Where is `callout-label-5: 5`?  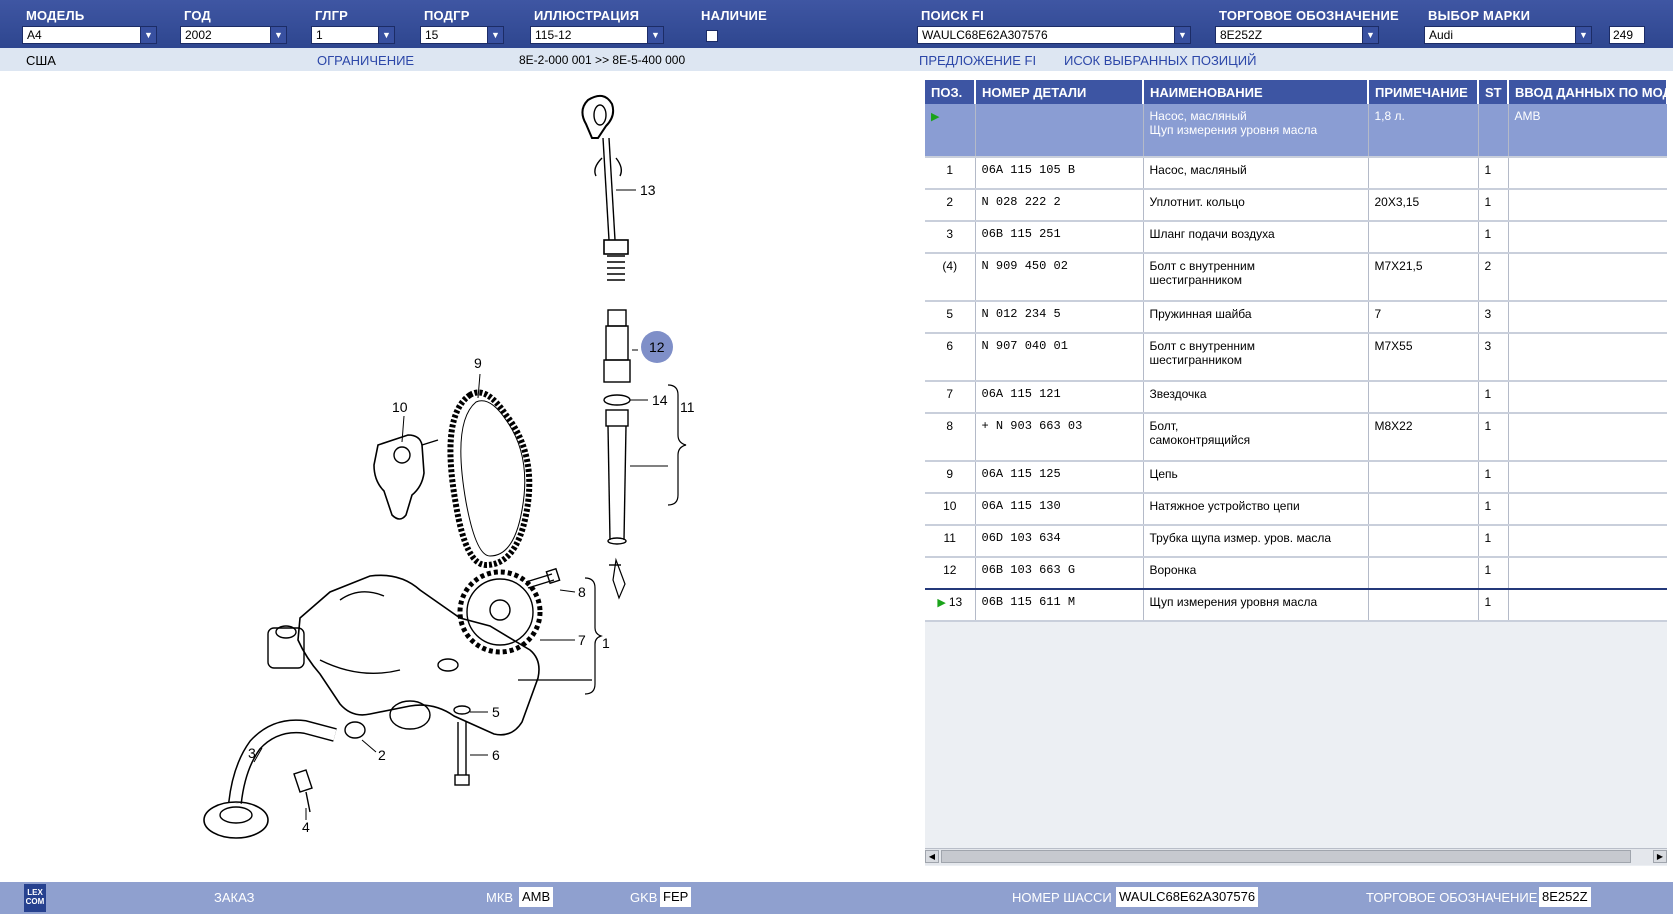
callout-label-5: 5 is located at coordinates (496, 712).